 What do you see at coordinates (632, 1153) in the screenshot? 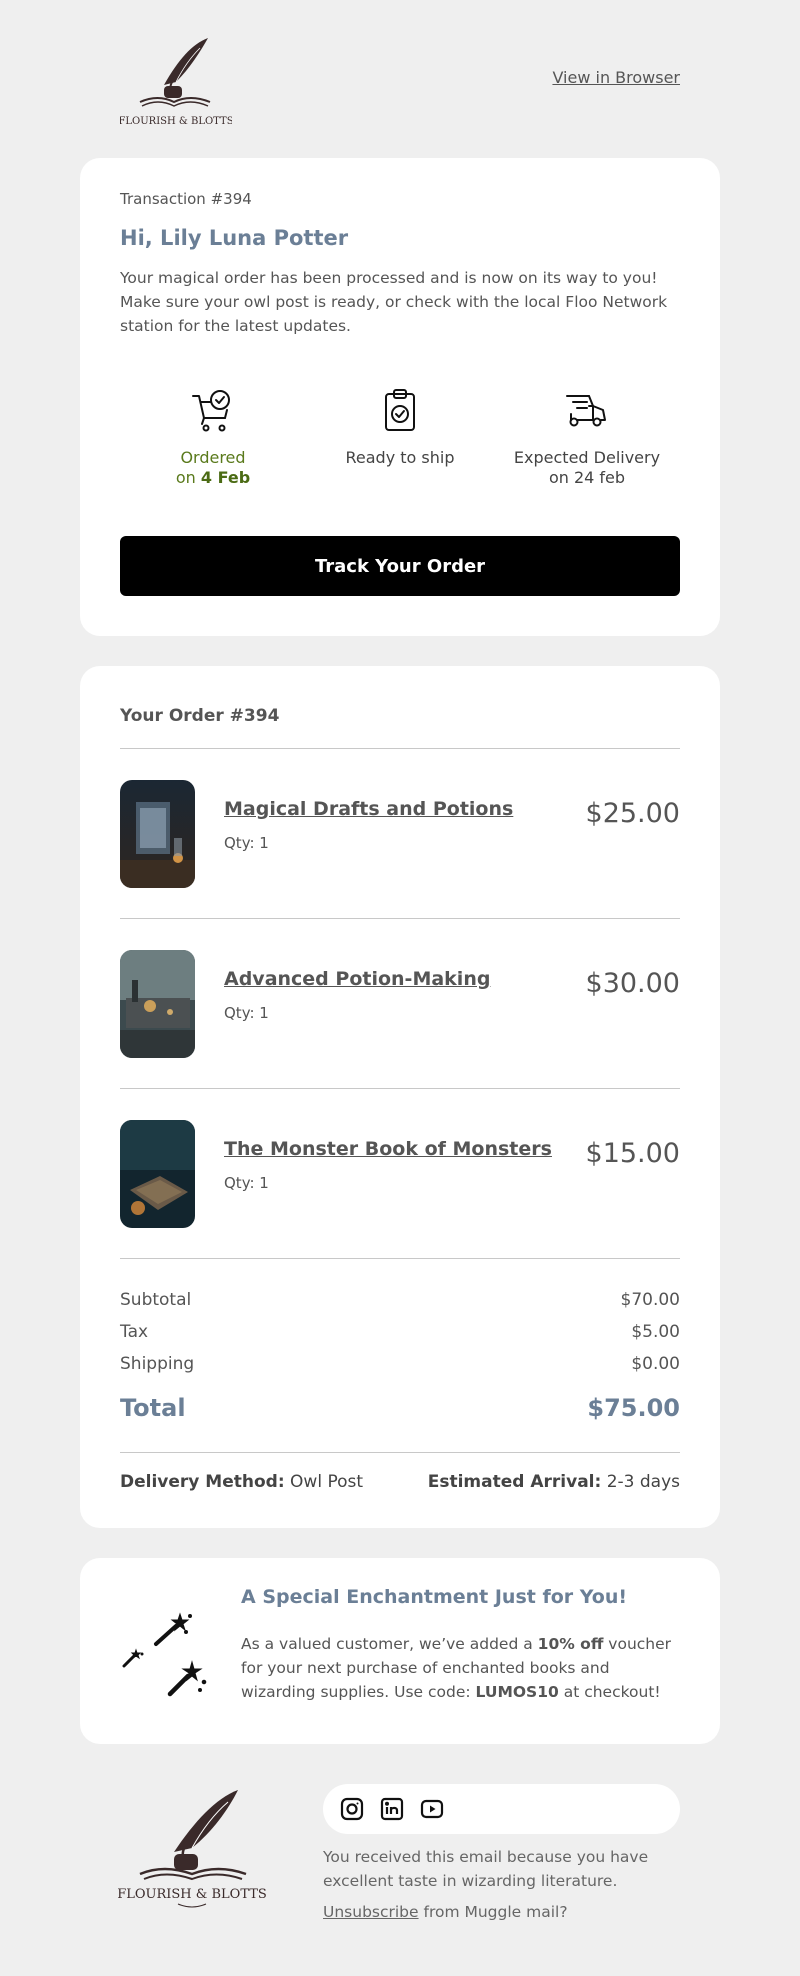
I see `product-price: $15.00` at bounding box center [632, 1153].